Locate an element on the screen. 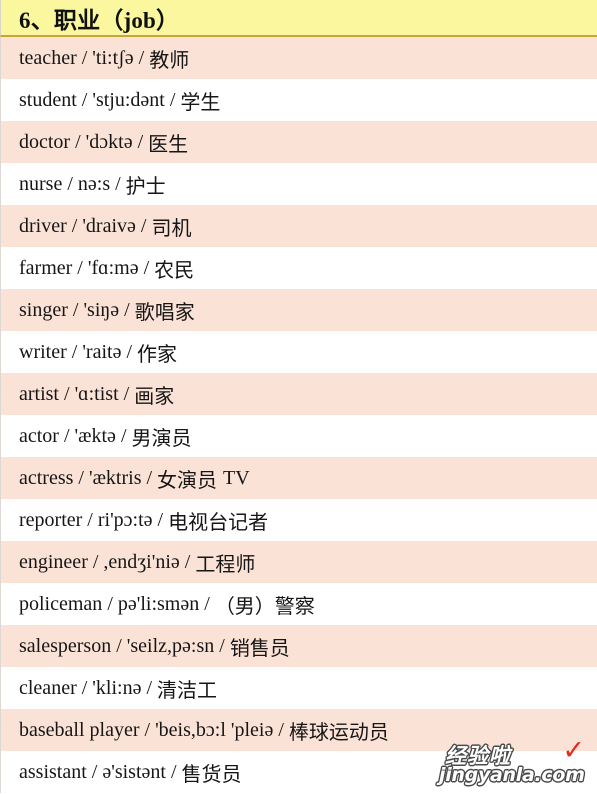  vocabulary-word: driver is located at coordinates (43, 225).